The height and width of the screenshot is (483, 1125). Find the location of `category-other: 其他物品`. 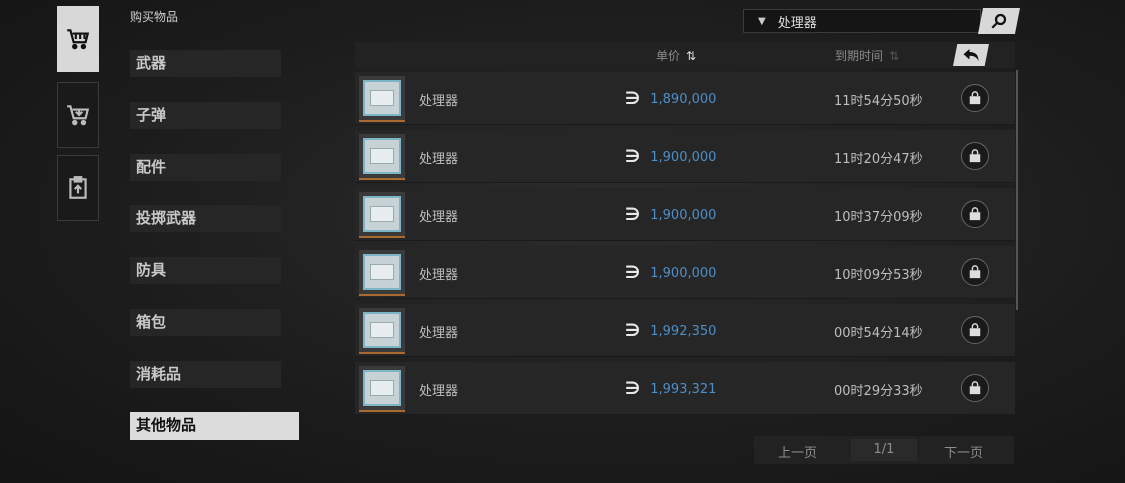

category-other: 其他物品 is located at coordinates (214, 426).